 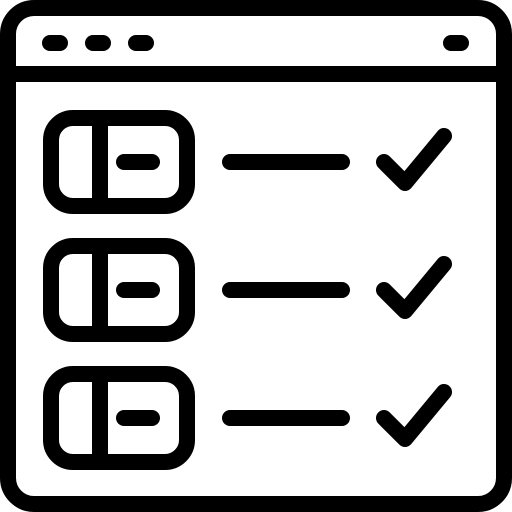 I want to click on window-controls, so click(x=98, y=43).